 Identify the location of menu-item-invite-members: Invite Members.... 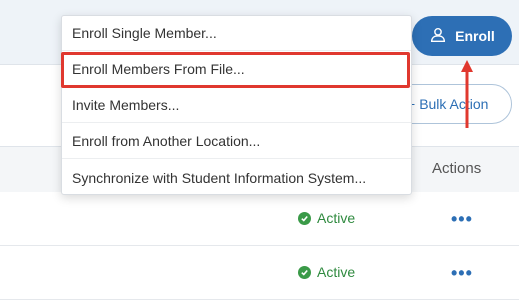
(236, 105).